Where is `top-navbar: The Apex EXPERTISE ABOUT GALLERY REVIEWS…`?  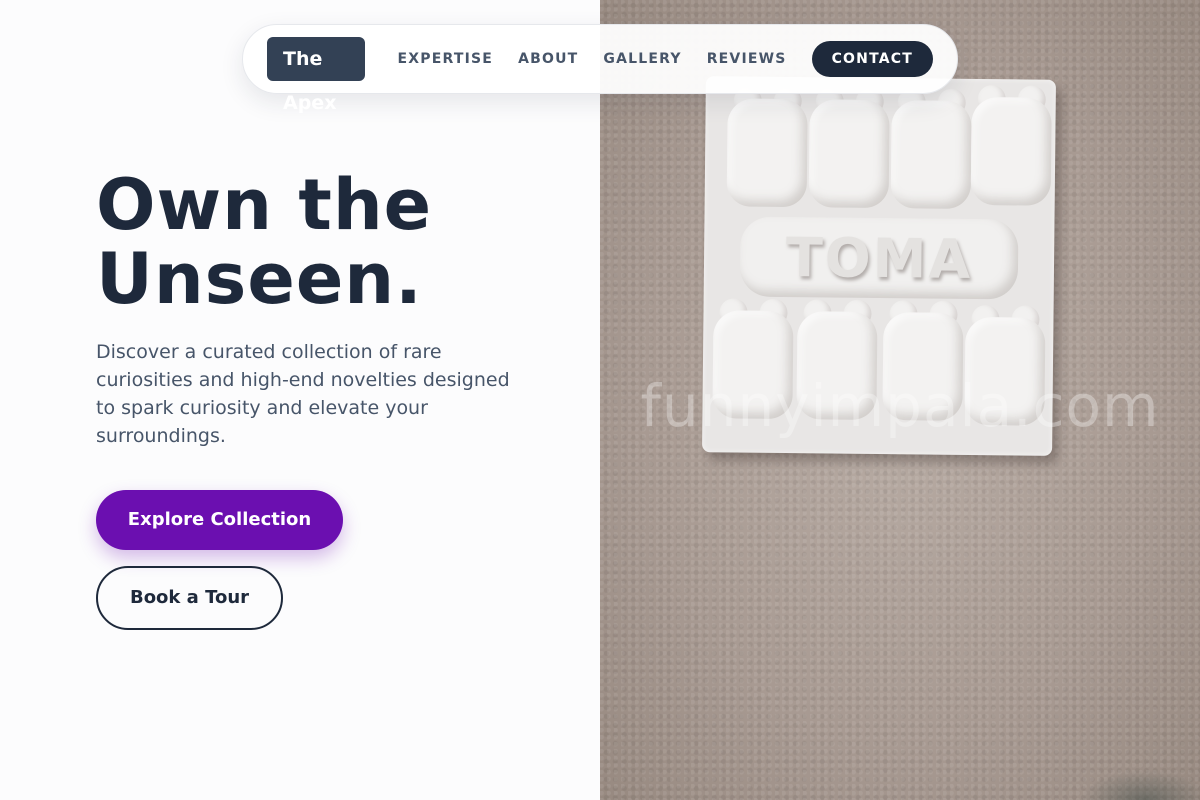 top-navbar: The Apex EXPERTISE ABOUT GALLERY REVIEWS… is located at coordinates (600, 69).